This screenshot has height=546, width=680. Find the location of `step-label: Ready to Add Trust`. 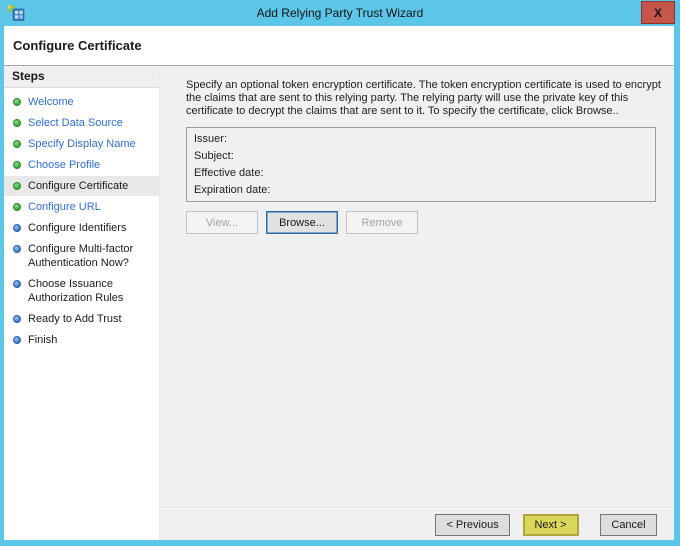

step-label: Ready to Add Trust is located at coordinates (75, 319).